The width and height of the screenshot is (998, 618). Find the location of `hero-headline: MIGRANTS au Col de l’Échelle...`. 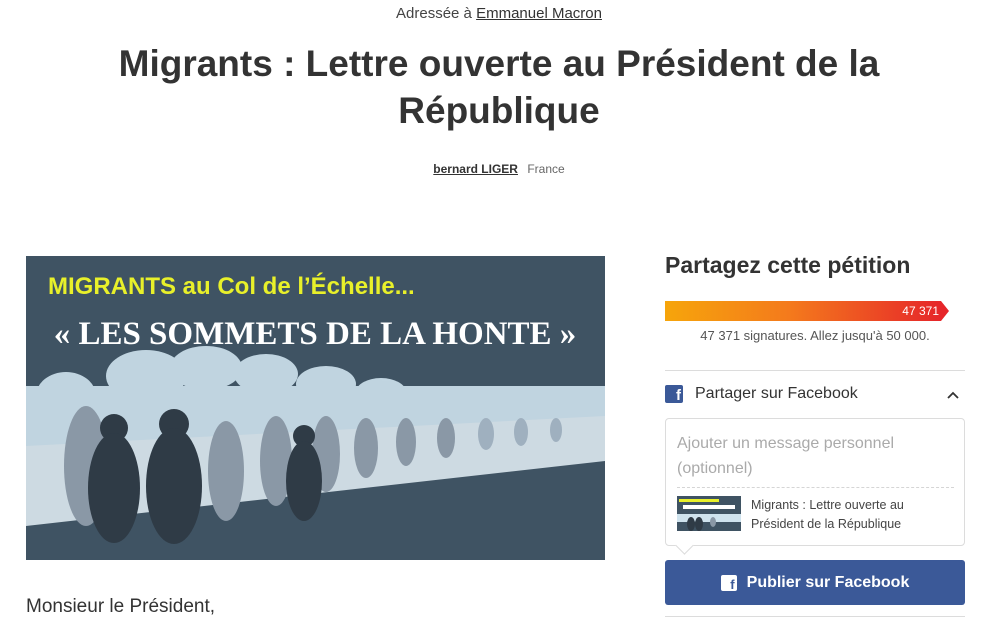

hero-headline: MIGRANTS au Col de l’Échelle... is located at coordinates (231, 286).